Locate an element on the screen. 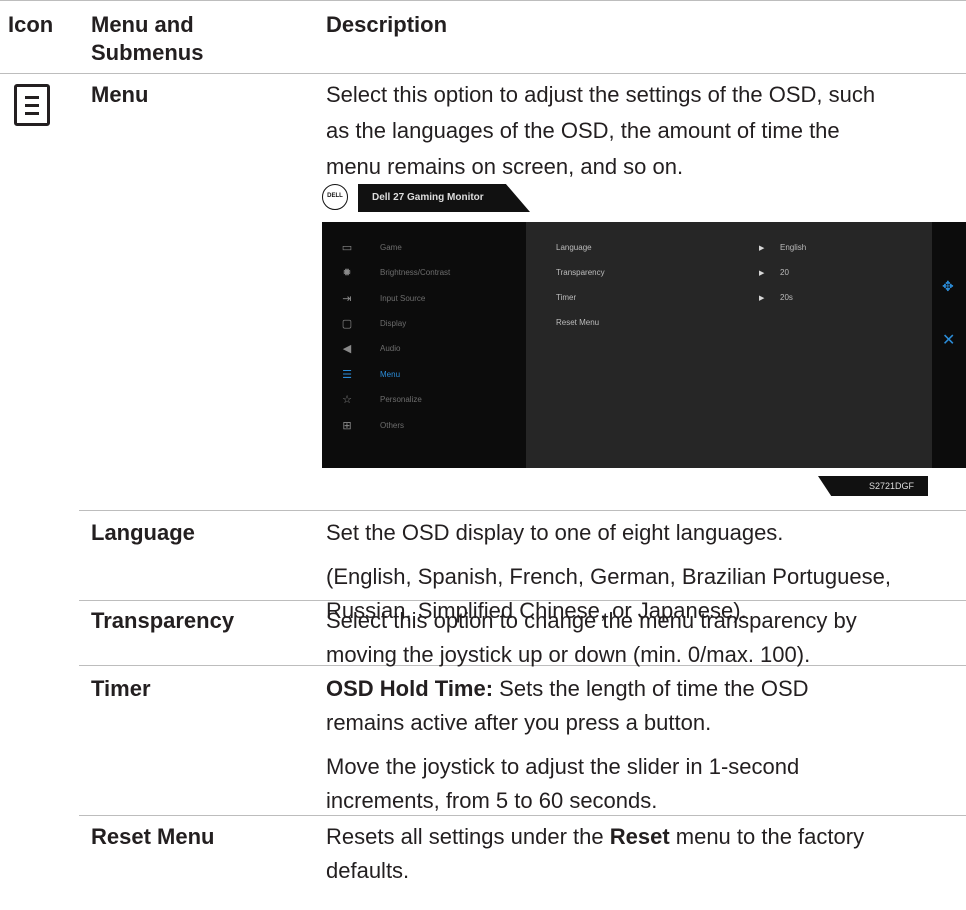 This screenshot has width=966, height=910. input-source-icon: ⇥ is located at coordinates (347, 299).